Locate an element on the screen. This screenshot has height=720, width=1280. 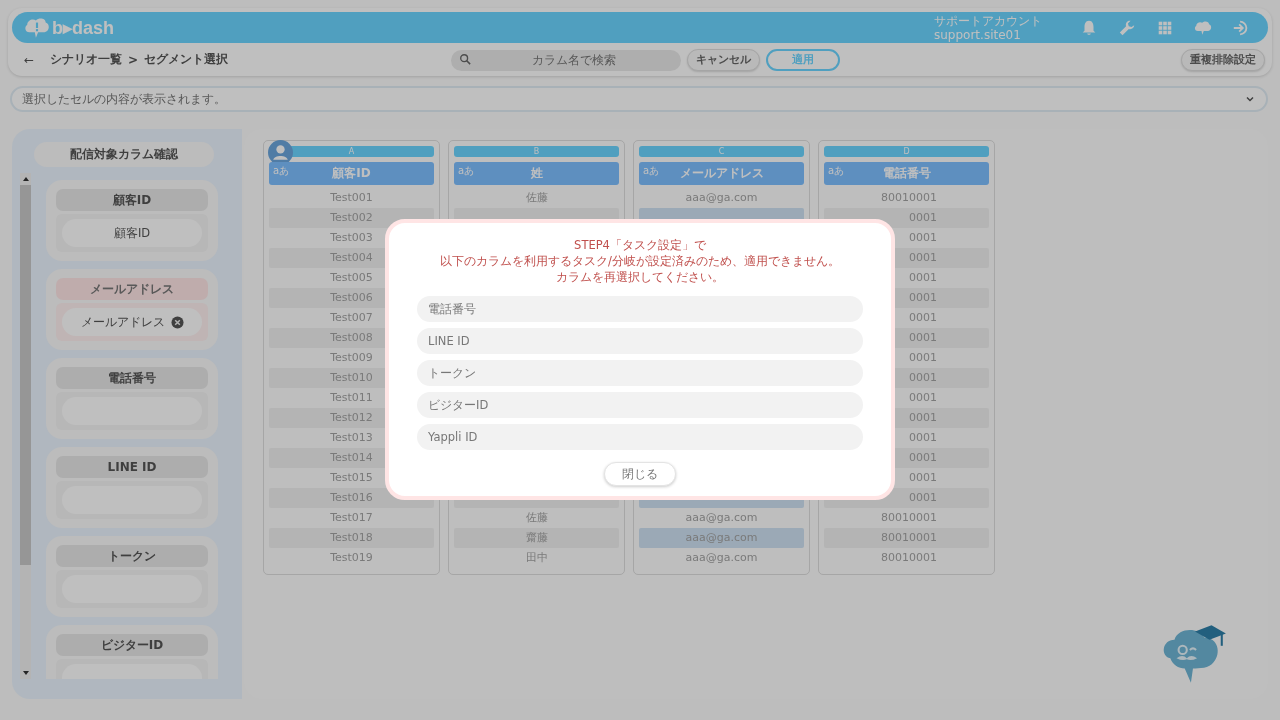
column-chip: 顧客ID is located at coordinates (132, 233).